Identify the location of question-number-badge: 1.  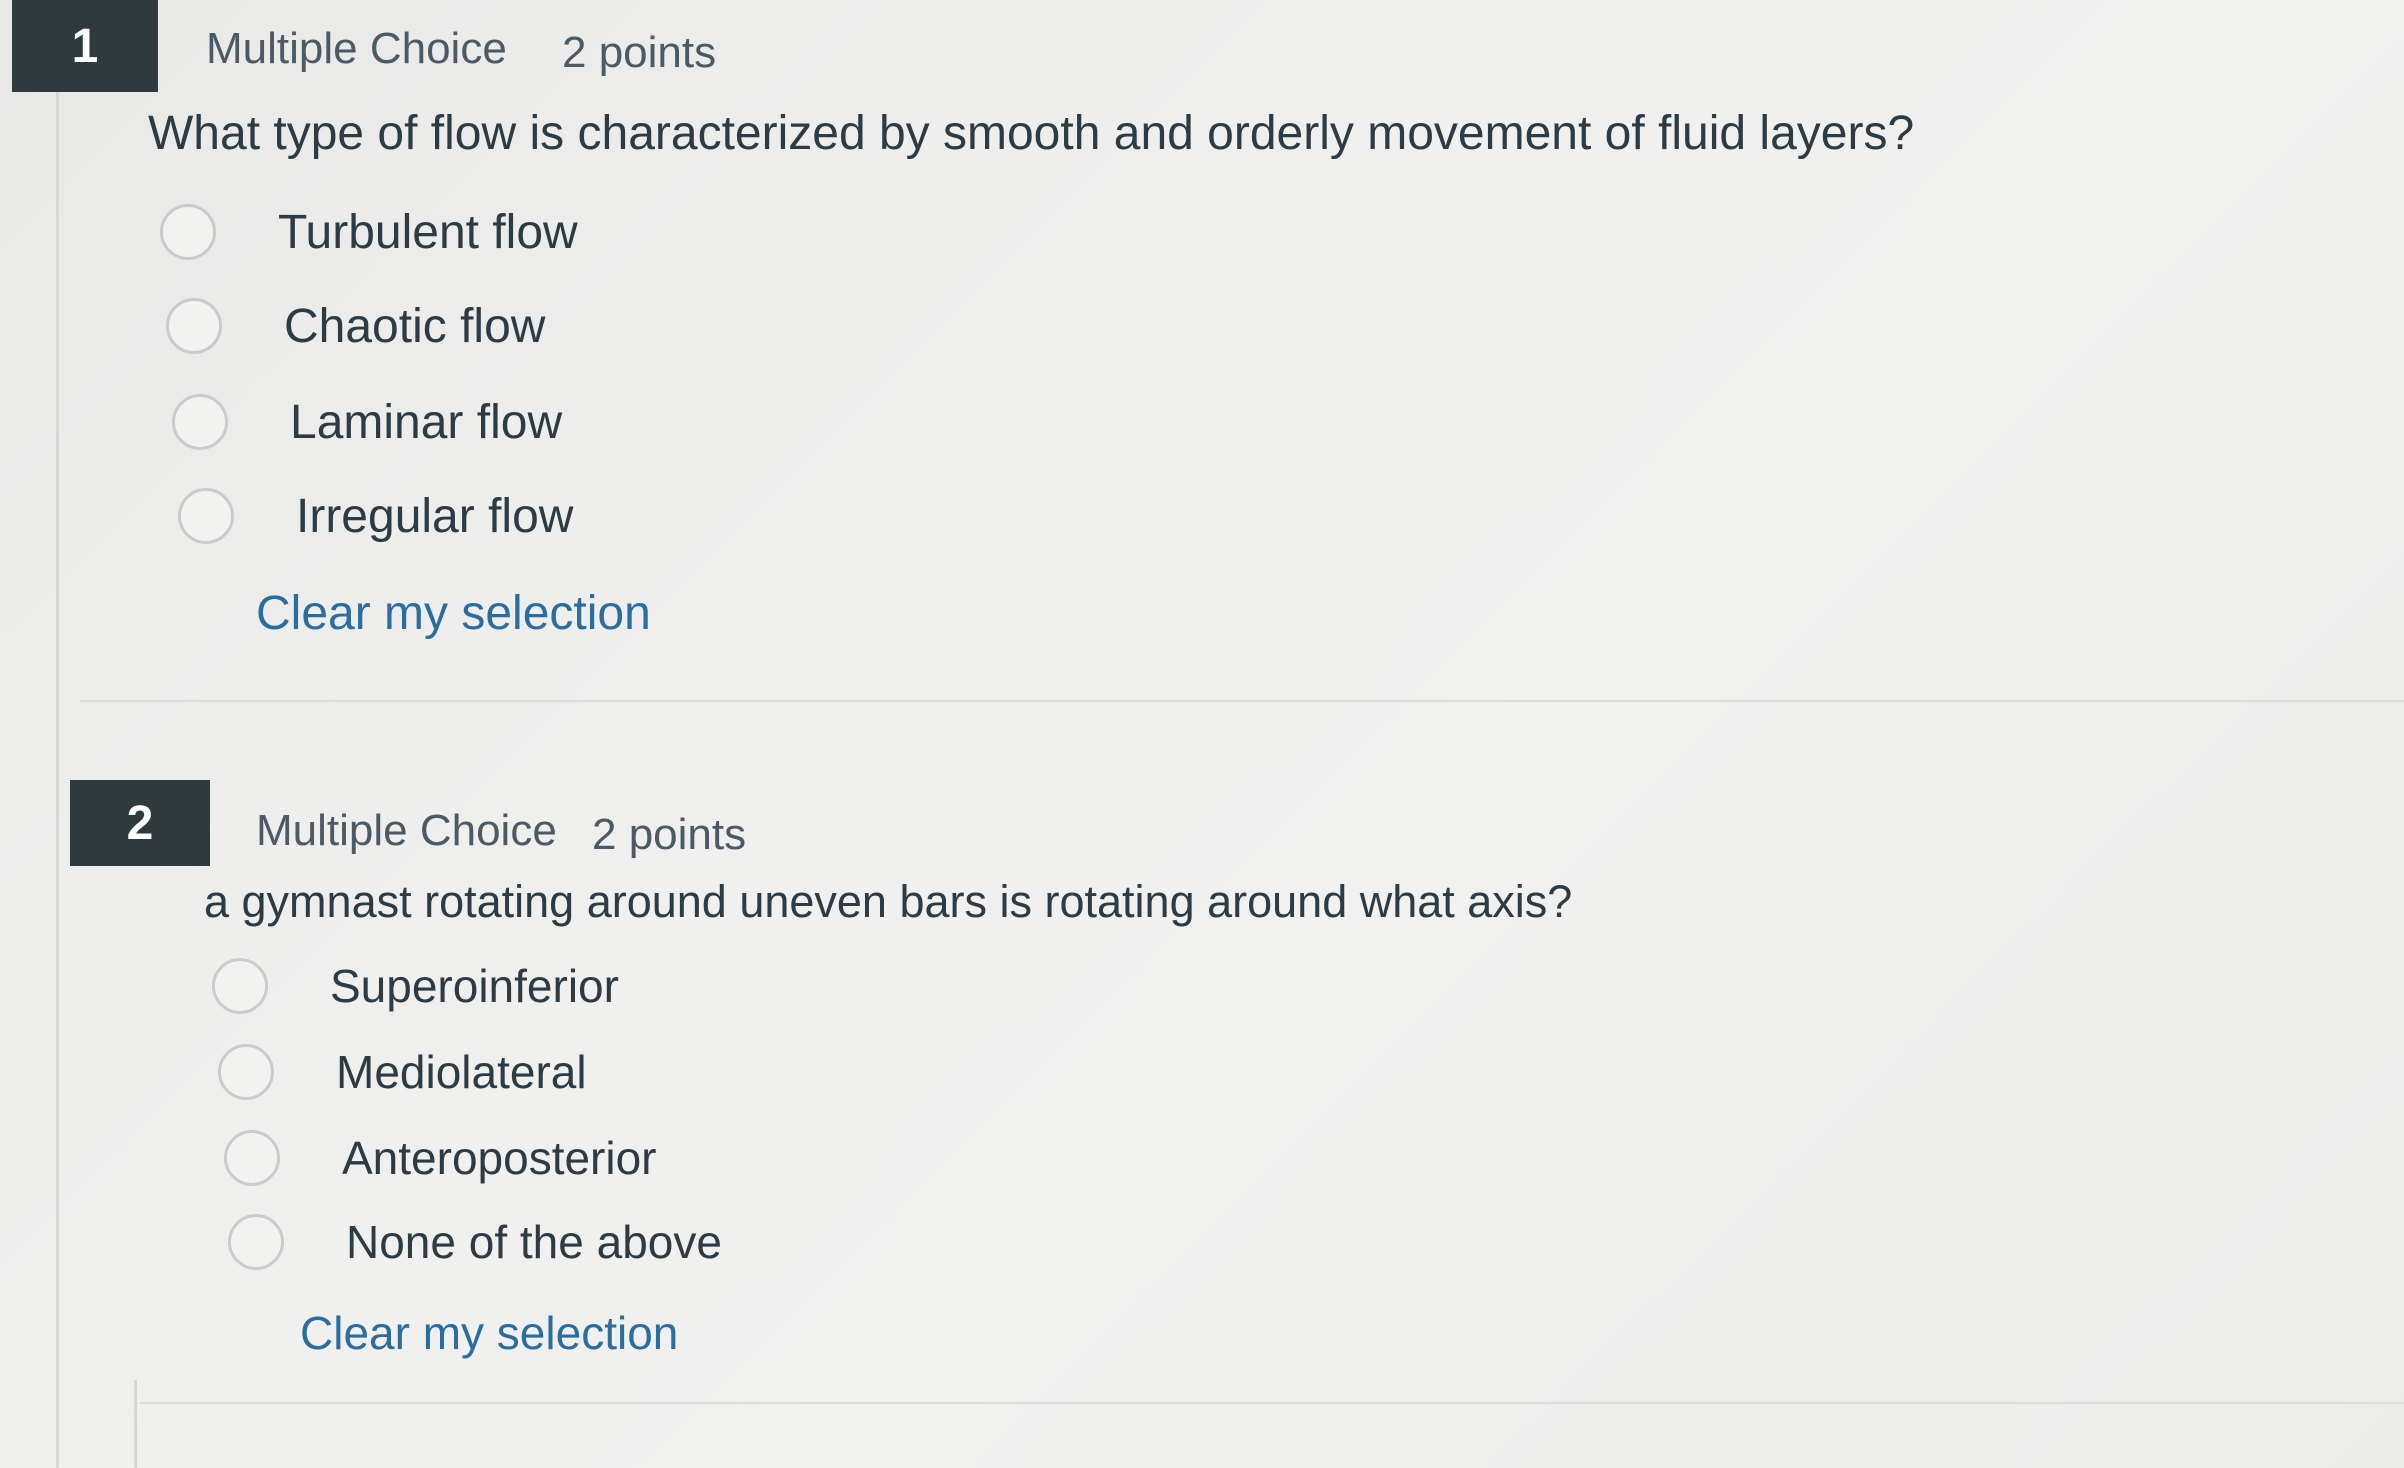
(85, 46).